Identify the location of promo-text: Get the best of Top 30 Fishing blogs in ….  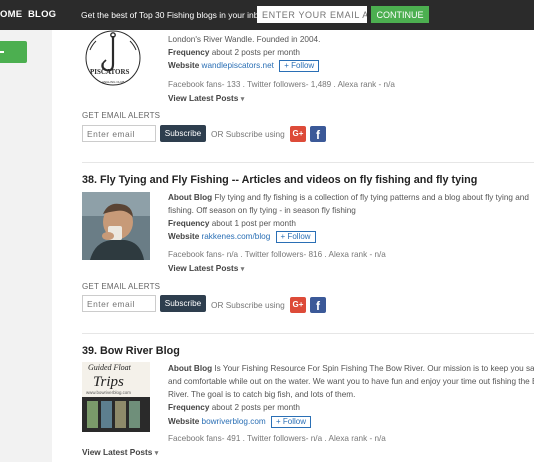
(174, 15).